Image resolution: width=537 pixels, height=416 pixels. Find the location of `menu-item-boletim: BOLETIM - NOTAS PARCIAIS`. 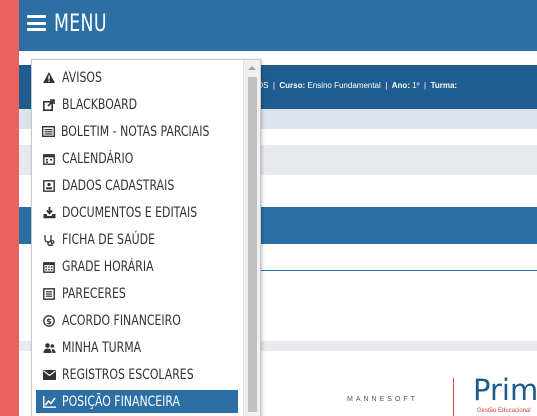

menu-item-boletim: BOLETIM - NOTAS PARCIAIS is located at coordinates (137, 131).